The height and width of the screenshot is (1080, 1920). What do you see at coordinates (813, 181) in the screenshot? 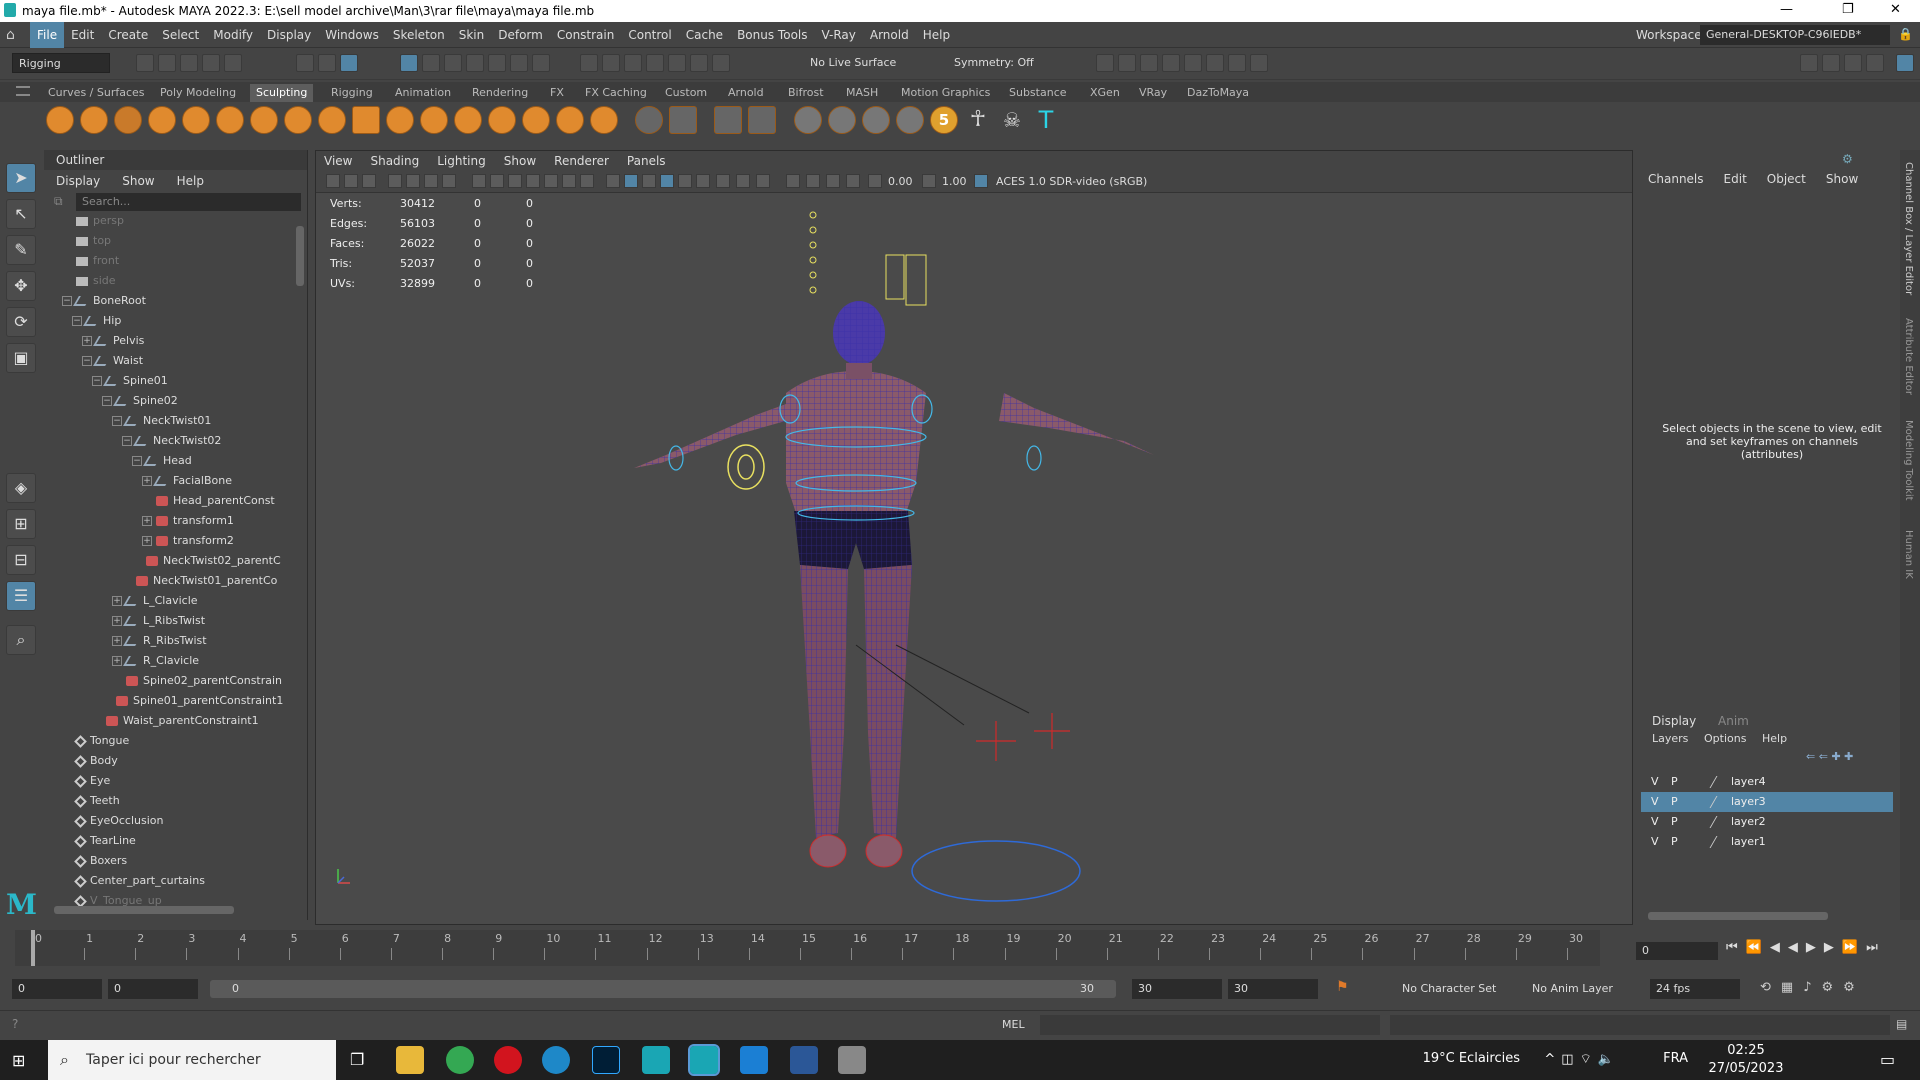
I see `xray-icon` at bounding box center [813, 181].